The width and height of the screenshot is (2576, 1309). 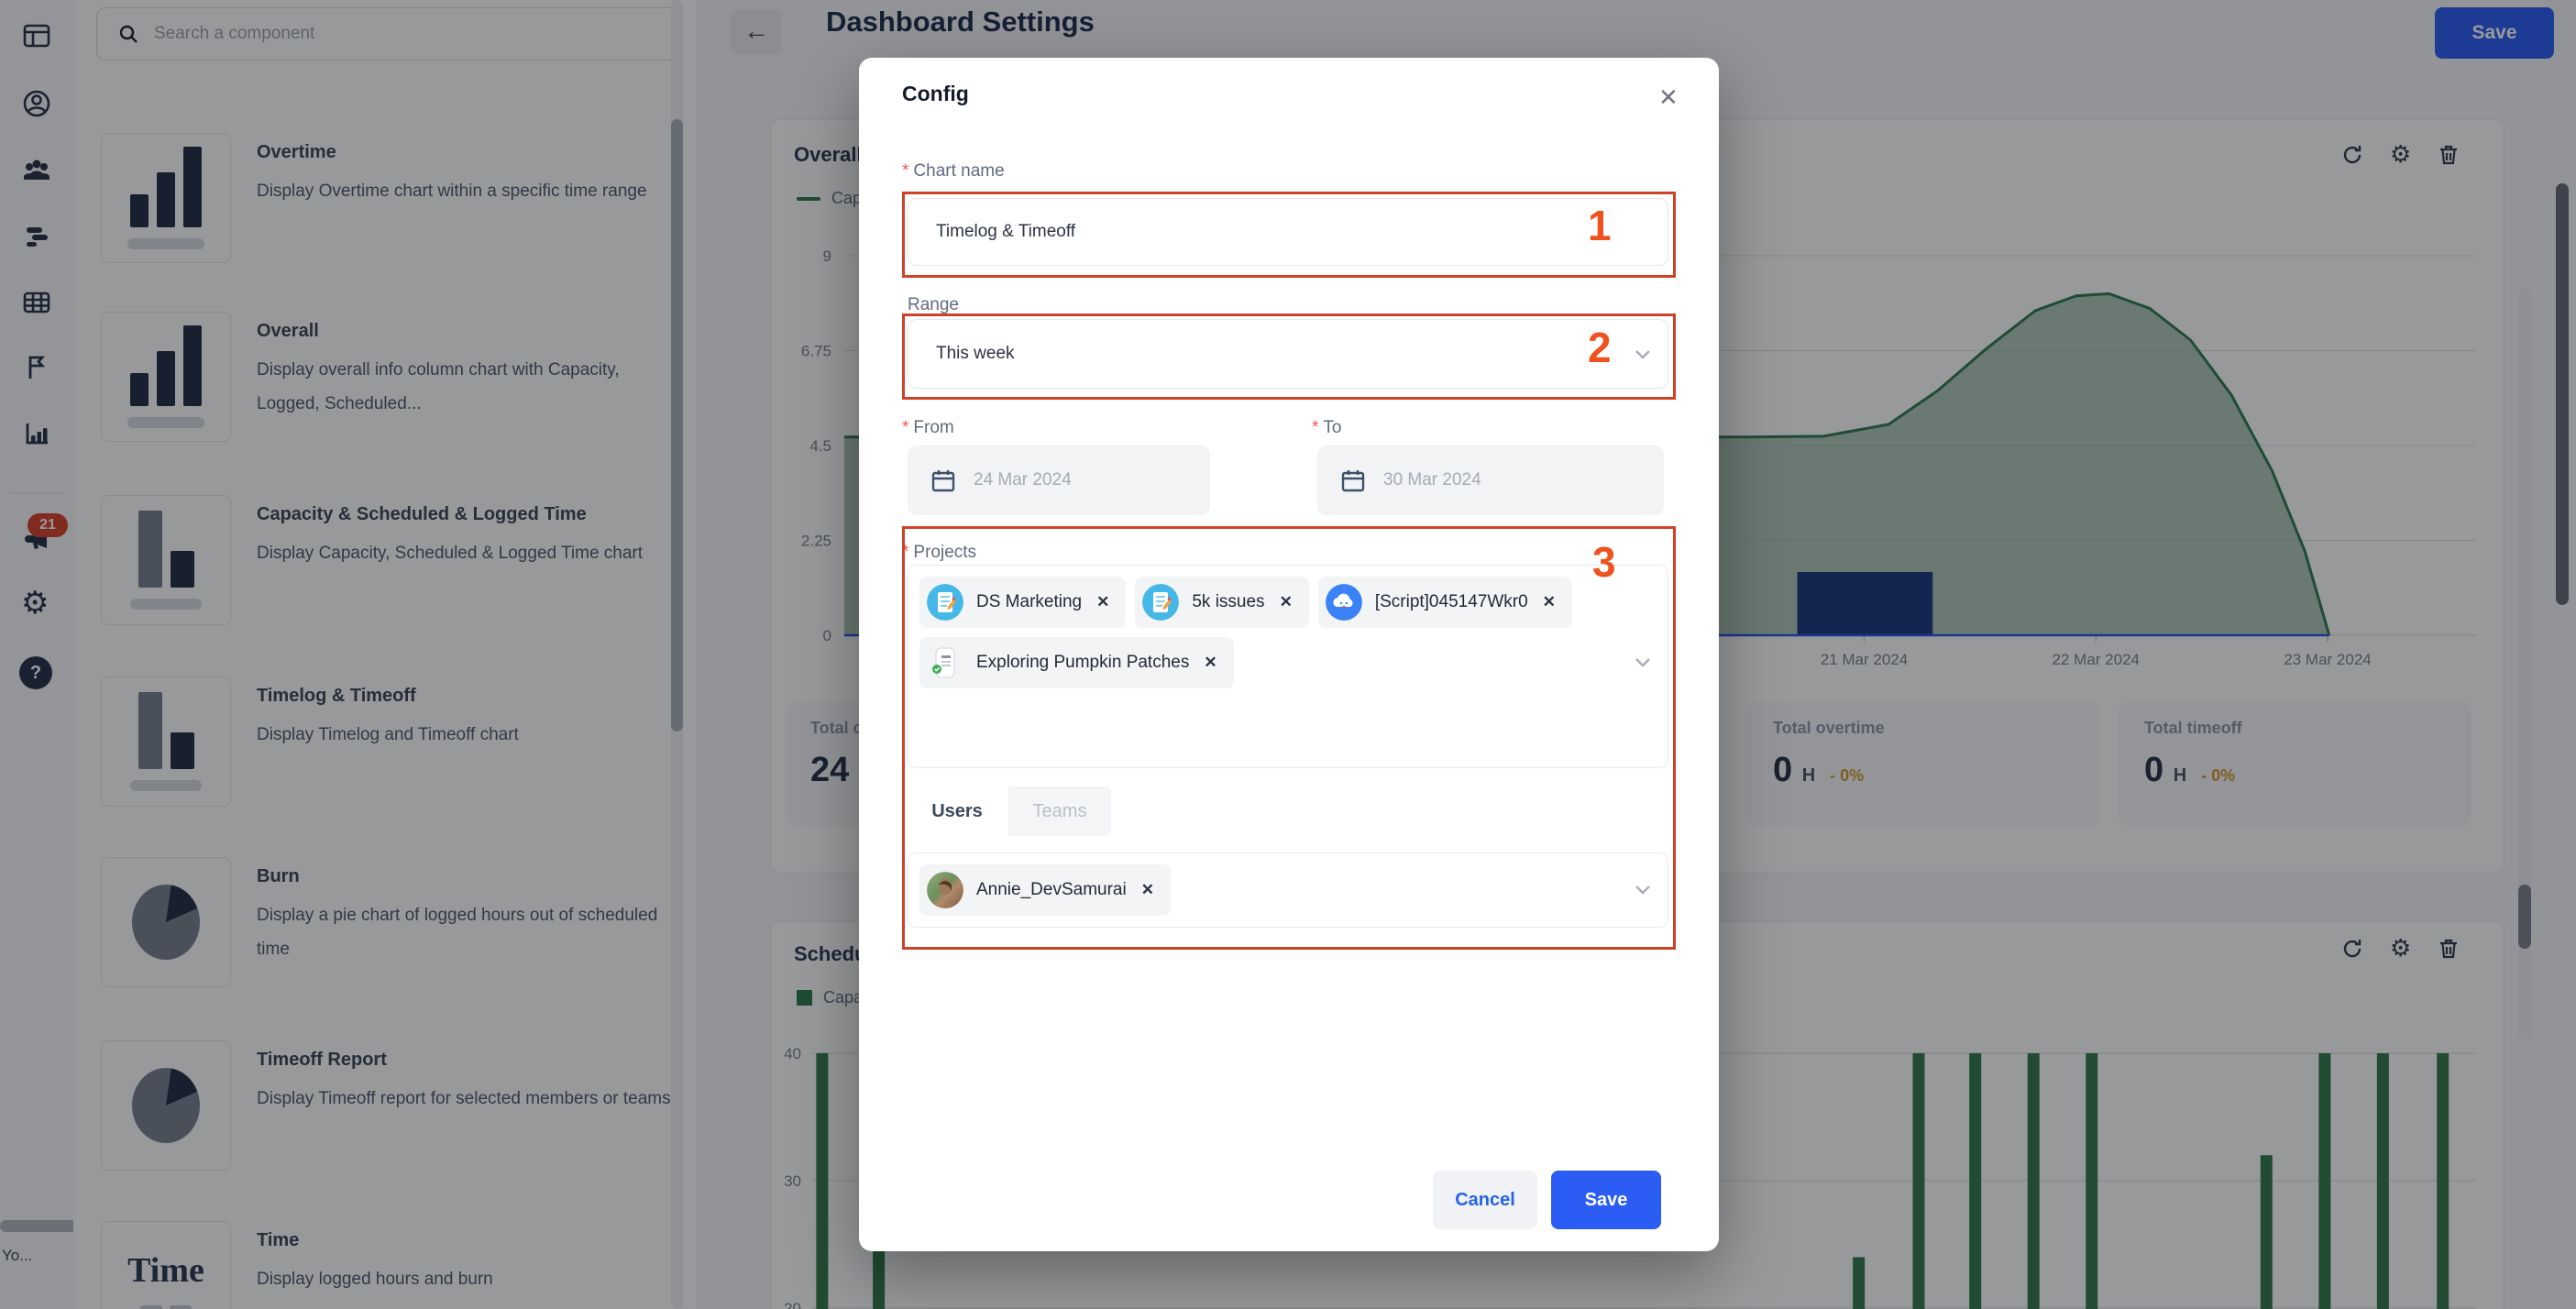 What do you see at coordinates (1604, 562) in the screenshot?
I see `annotation-number-3: 3` at bounding box center [1604, 562].